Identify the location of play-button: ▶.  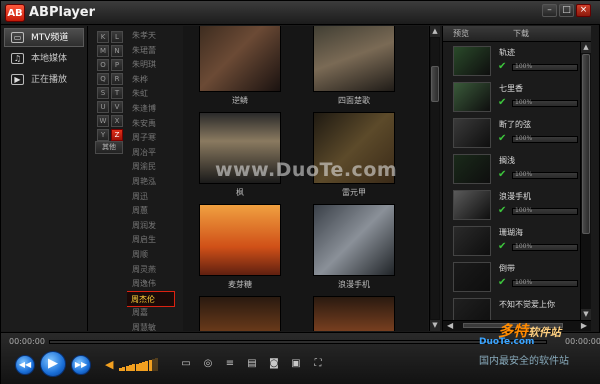
(53, 364).